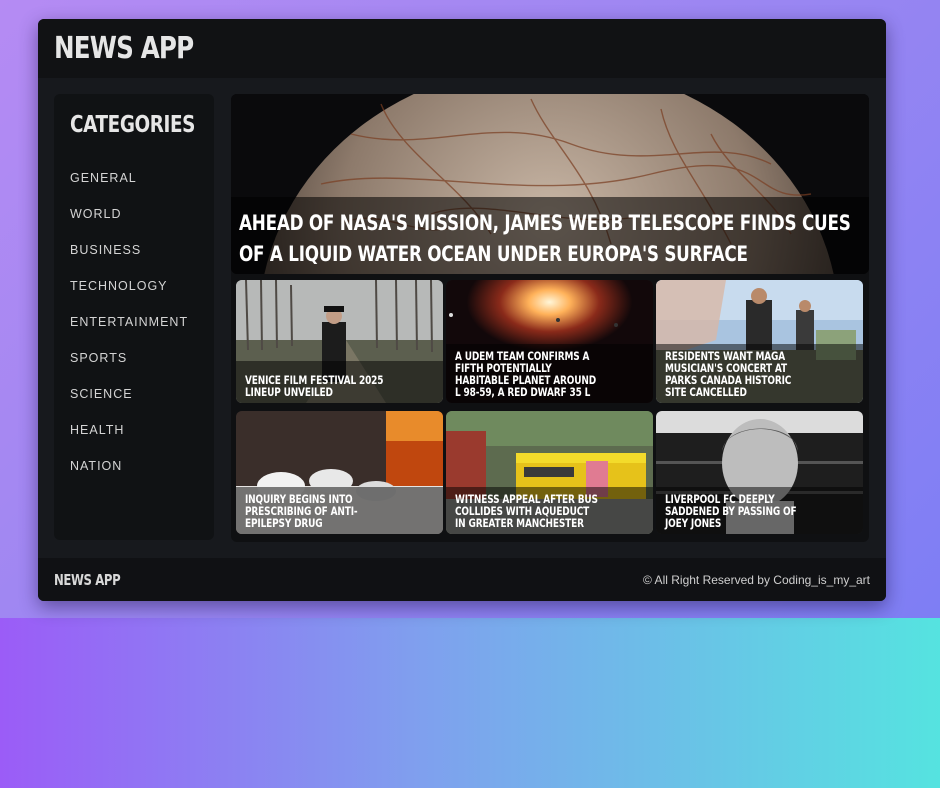  Describe the element at coordinates (462, 48) in the screenshot. I see `header: NEWS APP` at that location.